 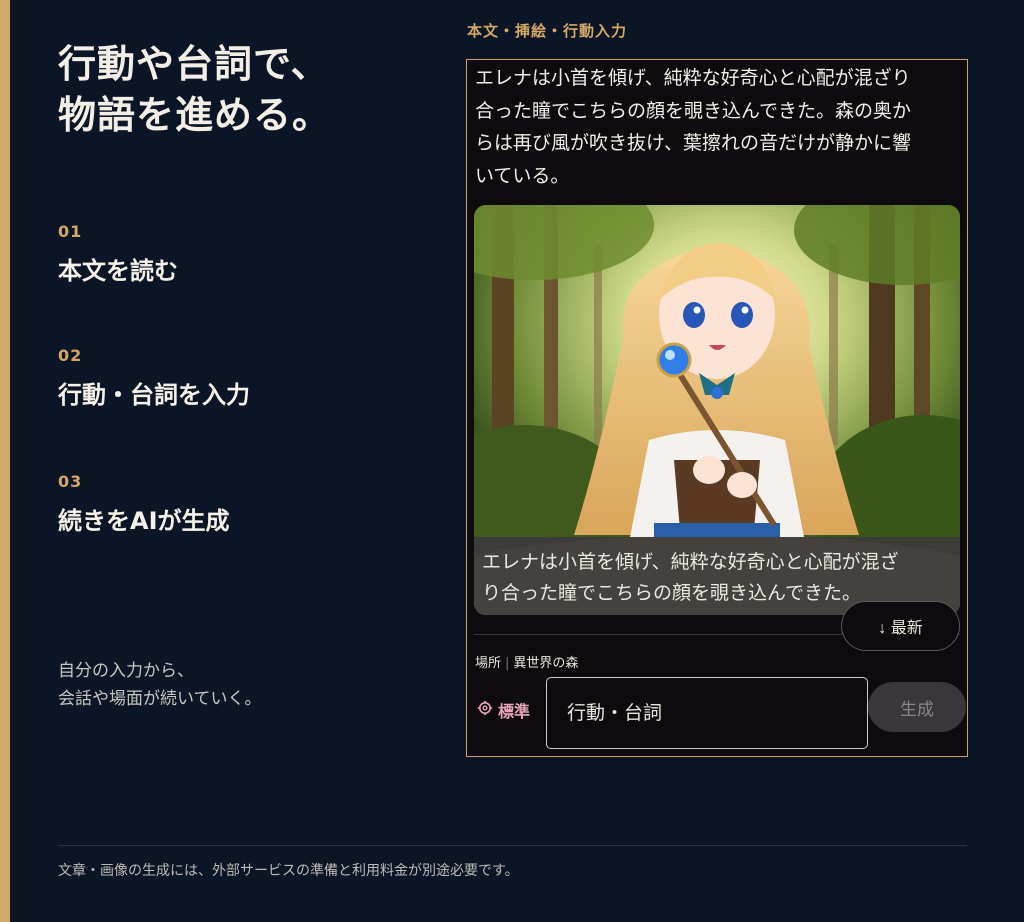 I want to click on step-1: 01 本文を読む, so click(x=238, y=254).